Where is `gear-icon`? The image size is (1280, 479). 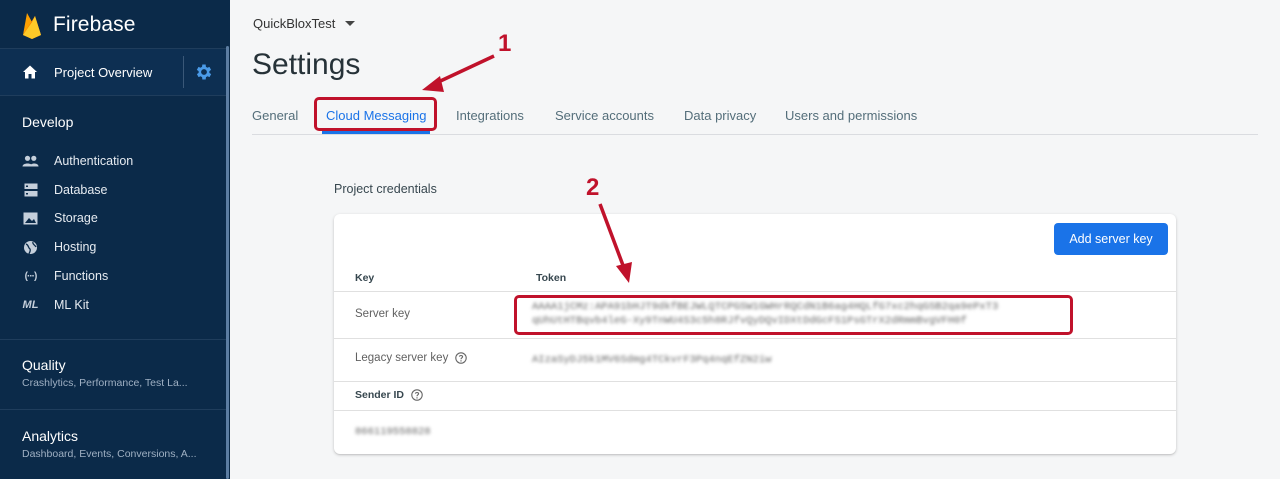 gear-icon is located at coordinates (204, 72).